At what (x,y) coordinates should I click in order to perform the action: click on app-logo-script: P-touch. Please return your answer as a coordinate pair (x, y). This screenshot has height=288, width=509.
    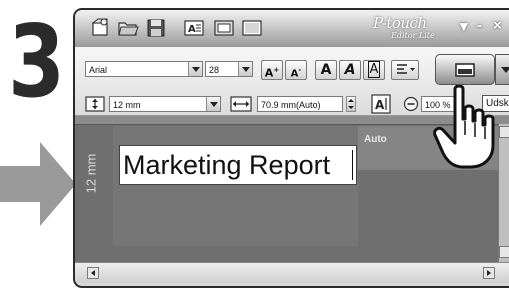
    Looking at the image, I should click on (400, 23).